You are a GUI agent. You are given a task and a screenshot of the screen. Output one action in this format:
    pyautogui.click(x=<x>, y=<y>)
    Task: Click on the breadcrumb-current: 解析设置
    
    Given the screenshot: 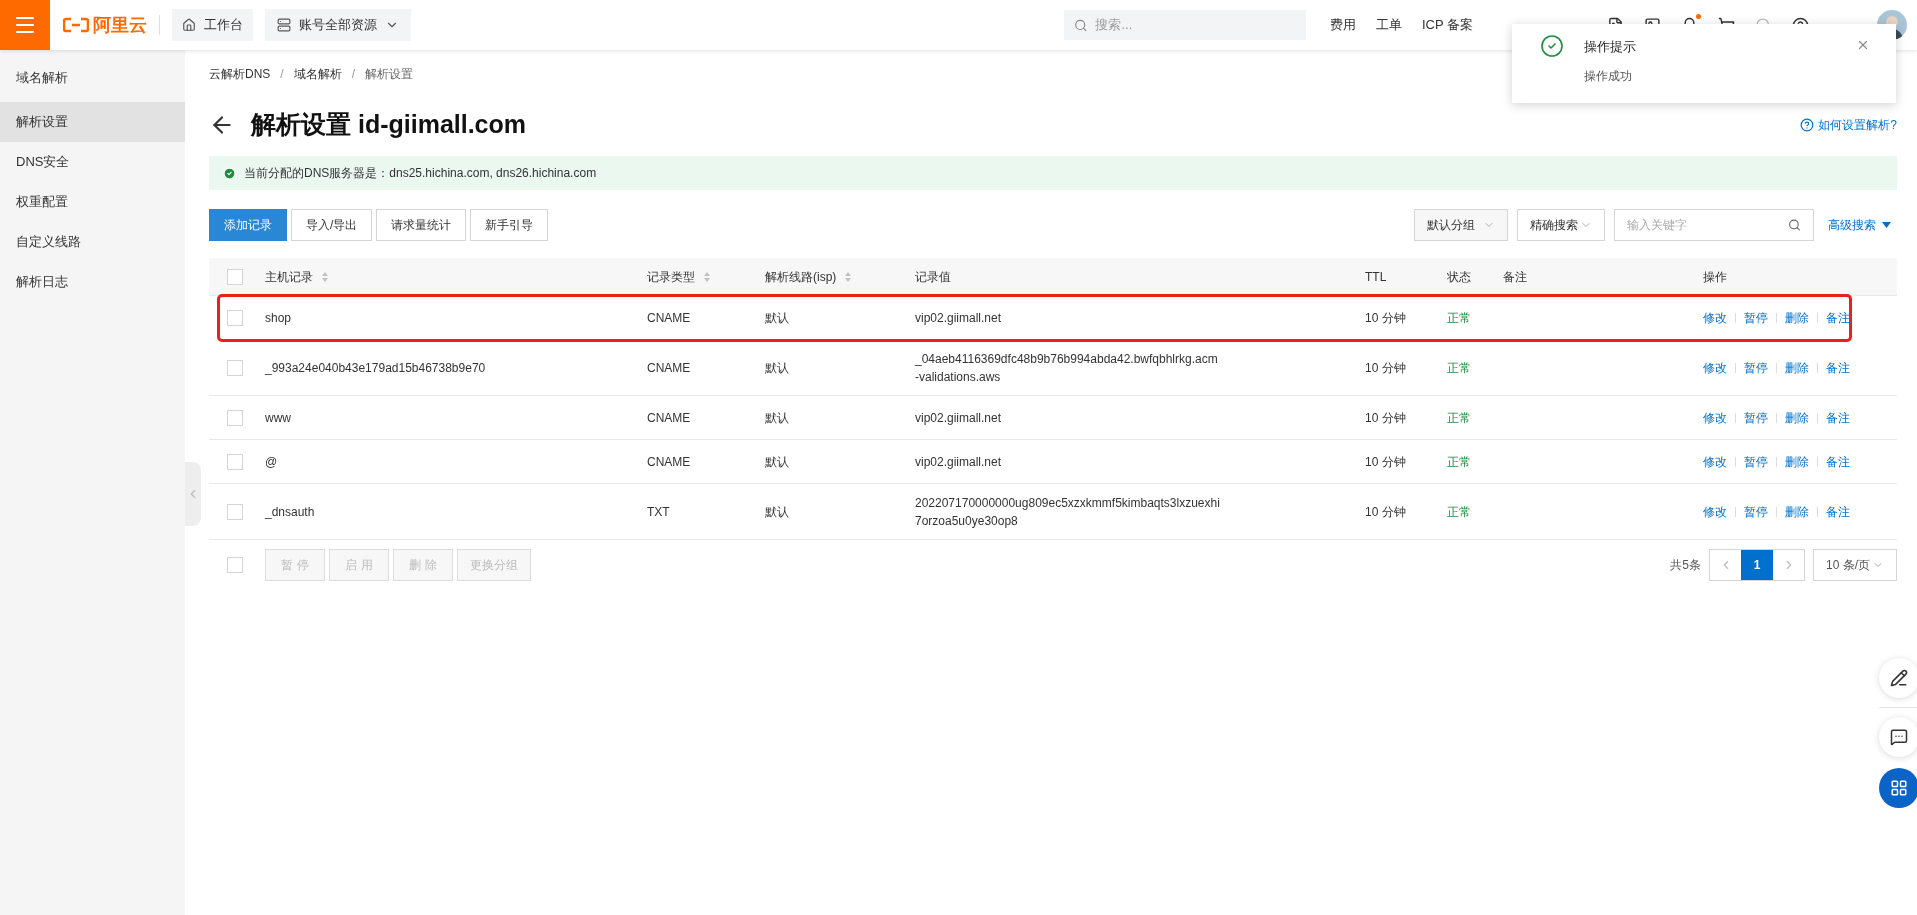 What is the action you would take?
    pyautogui.click(x=389, y=74)
    